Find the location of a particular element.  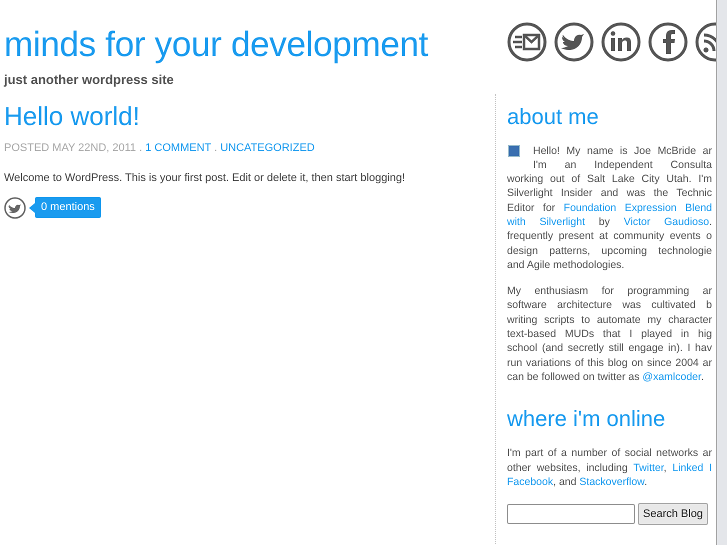

text-link: @xamlcoder is located at coordinates (671, 376).